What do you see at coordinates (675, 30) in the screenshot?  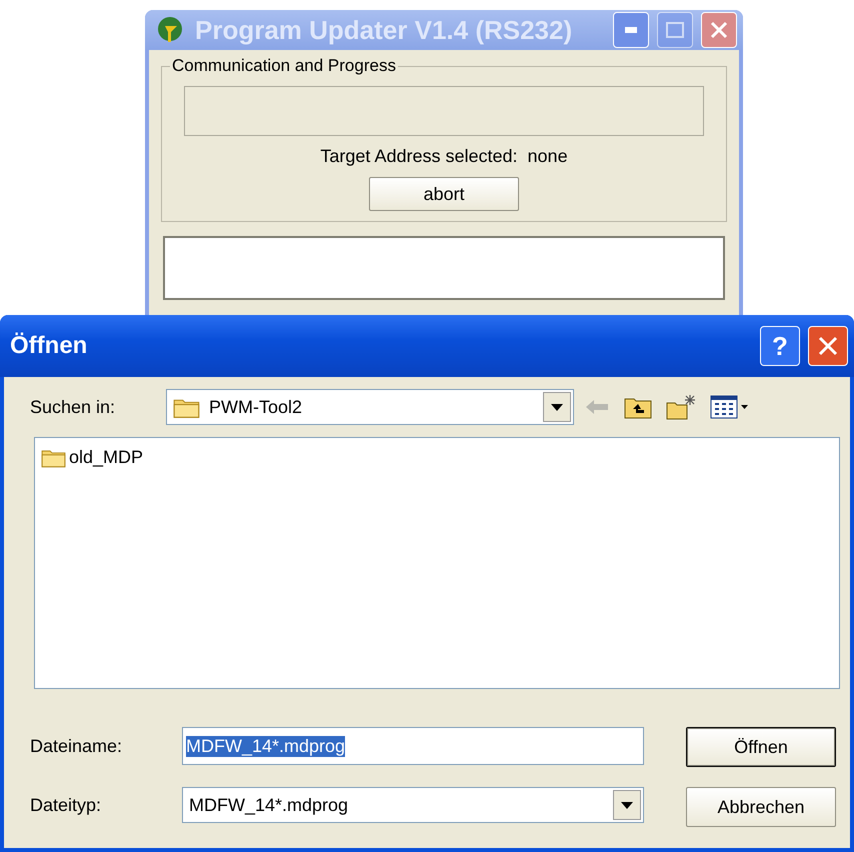 I see `maximize-icon` at bounding box center [675, 30].